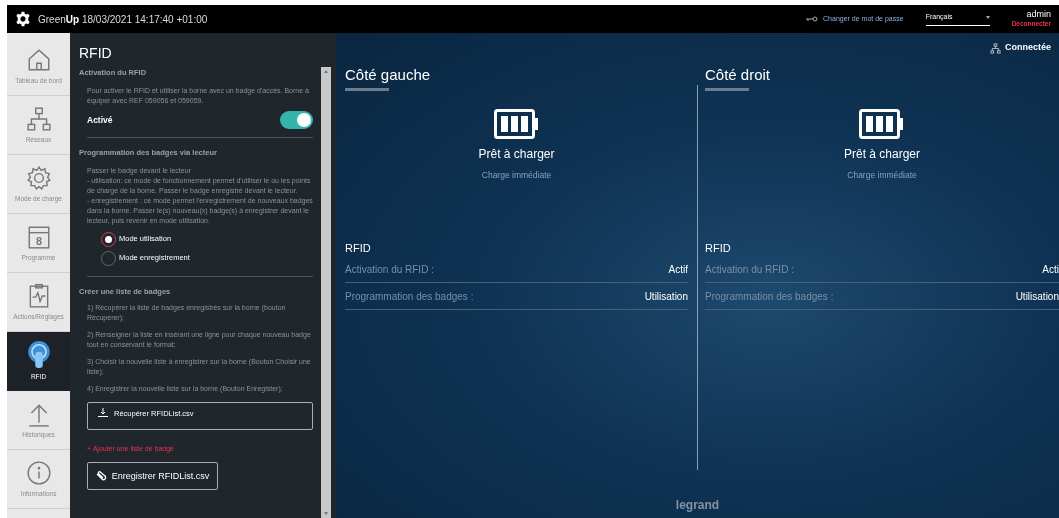 The width and height of the screenshot is (1059, 518). What do you see at coordinates (738, 75) in the screenshot?
I see `side-title: Côté droit` at bounding box center [738, 75].